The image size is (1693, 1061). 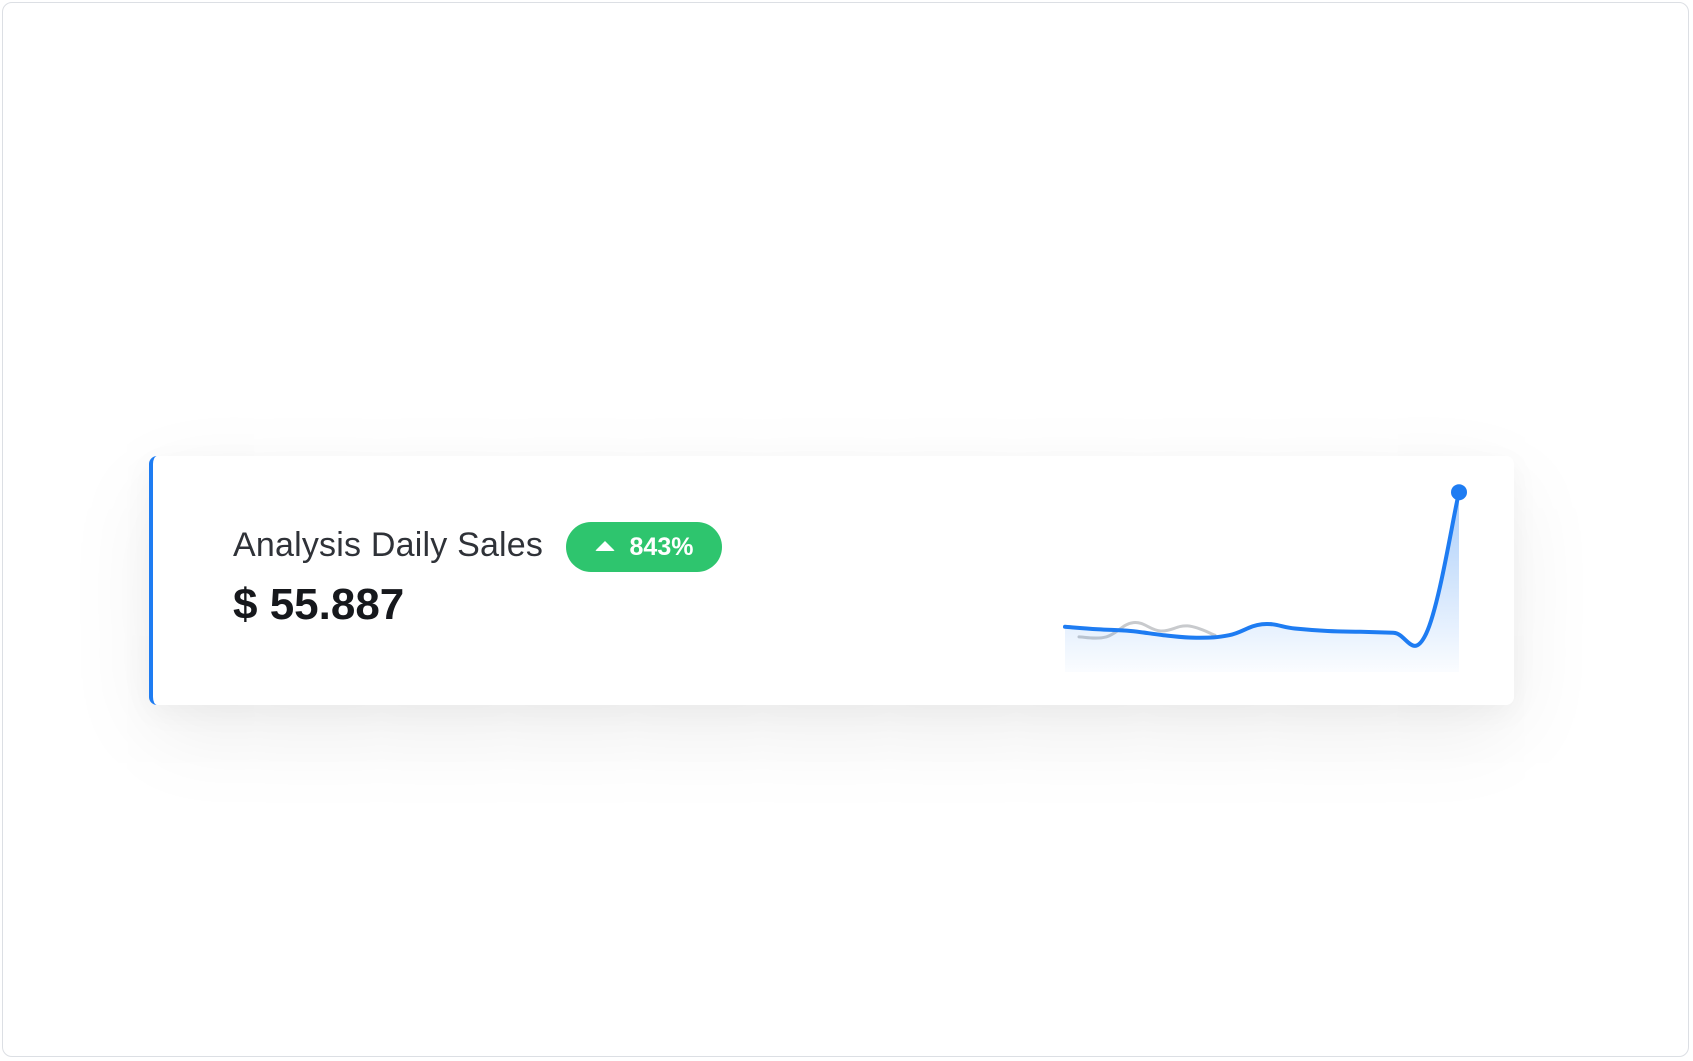 I want to click on sparkline-area-fill, so click(x=1262, y=582).